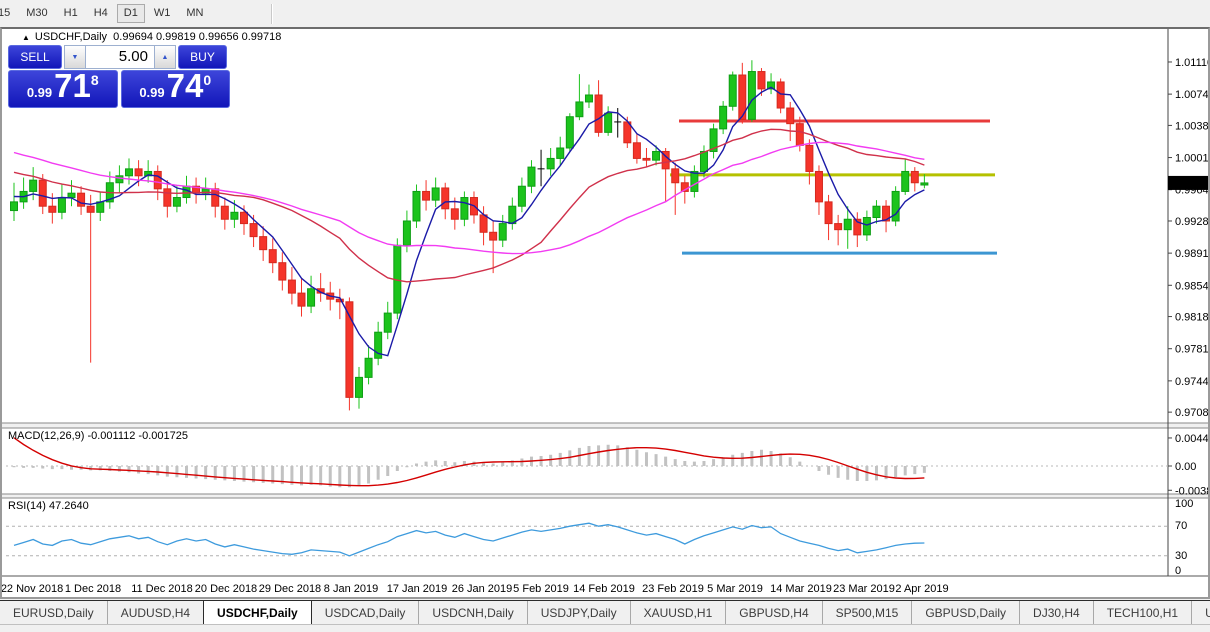 The width and height of the screenshot is (1210, 632). I want to click on date-tick-label: 5 Mar 2019, so click(735, 589).